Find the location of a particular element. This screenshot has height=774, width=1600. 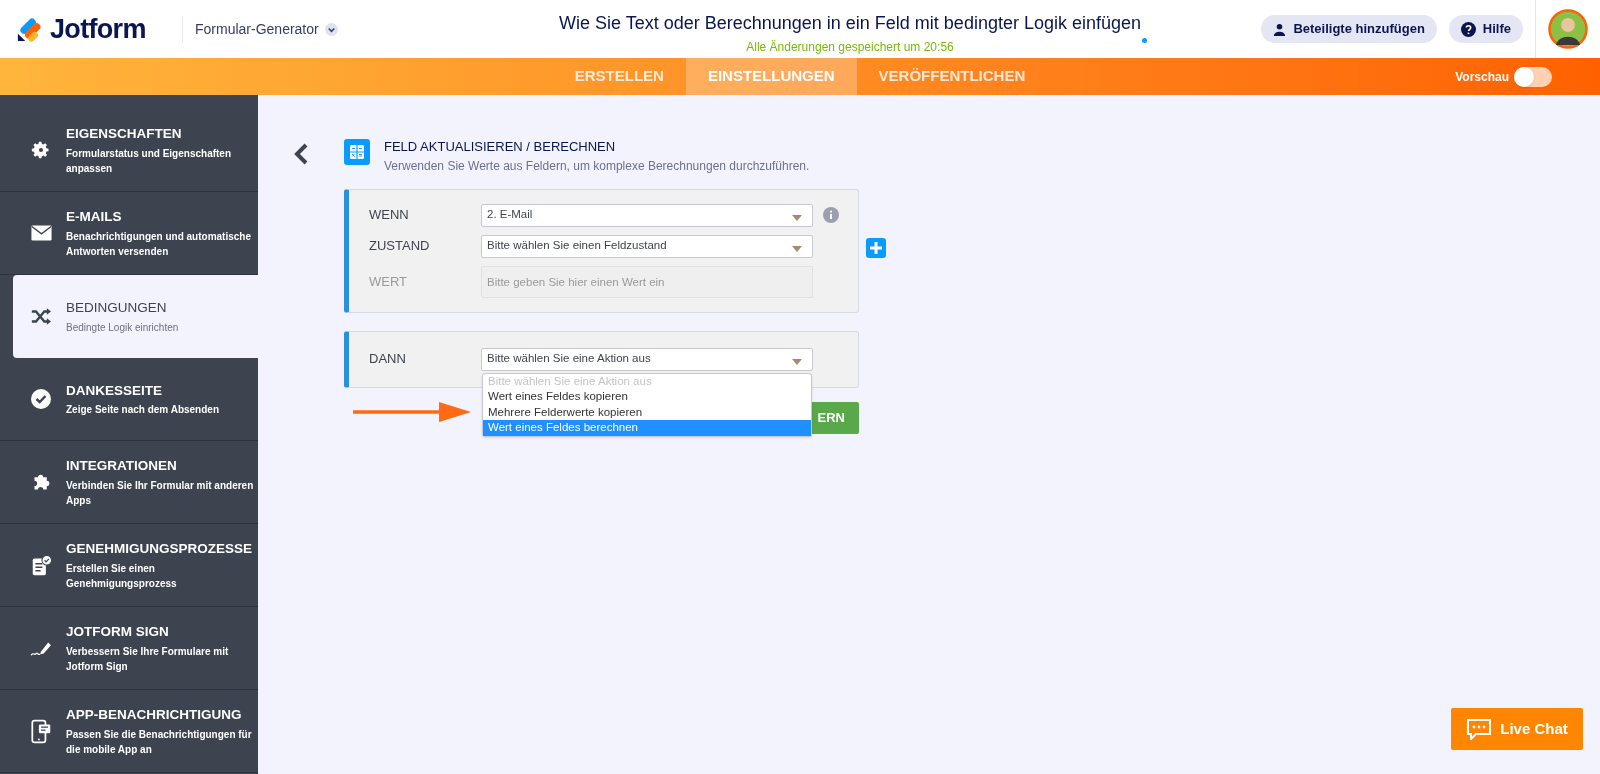

help-button: Hilfe is located at coordinates (1485, 29).